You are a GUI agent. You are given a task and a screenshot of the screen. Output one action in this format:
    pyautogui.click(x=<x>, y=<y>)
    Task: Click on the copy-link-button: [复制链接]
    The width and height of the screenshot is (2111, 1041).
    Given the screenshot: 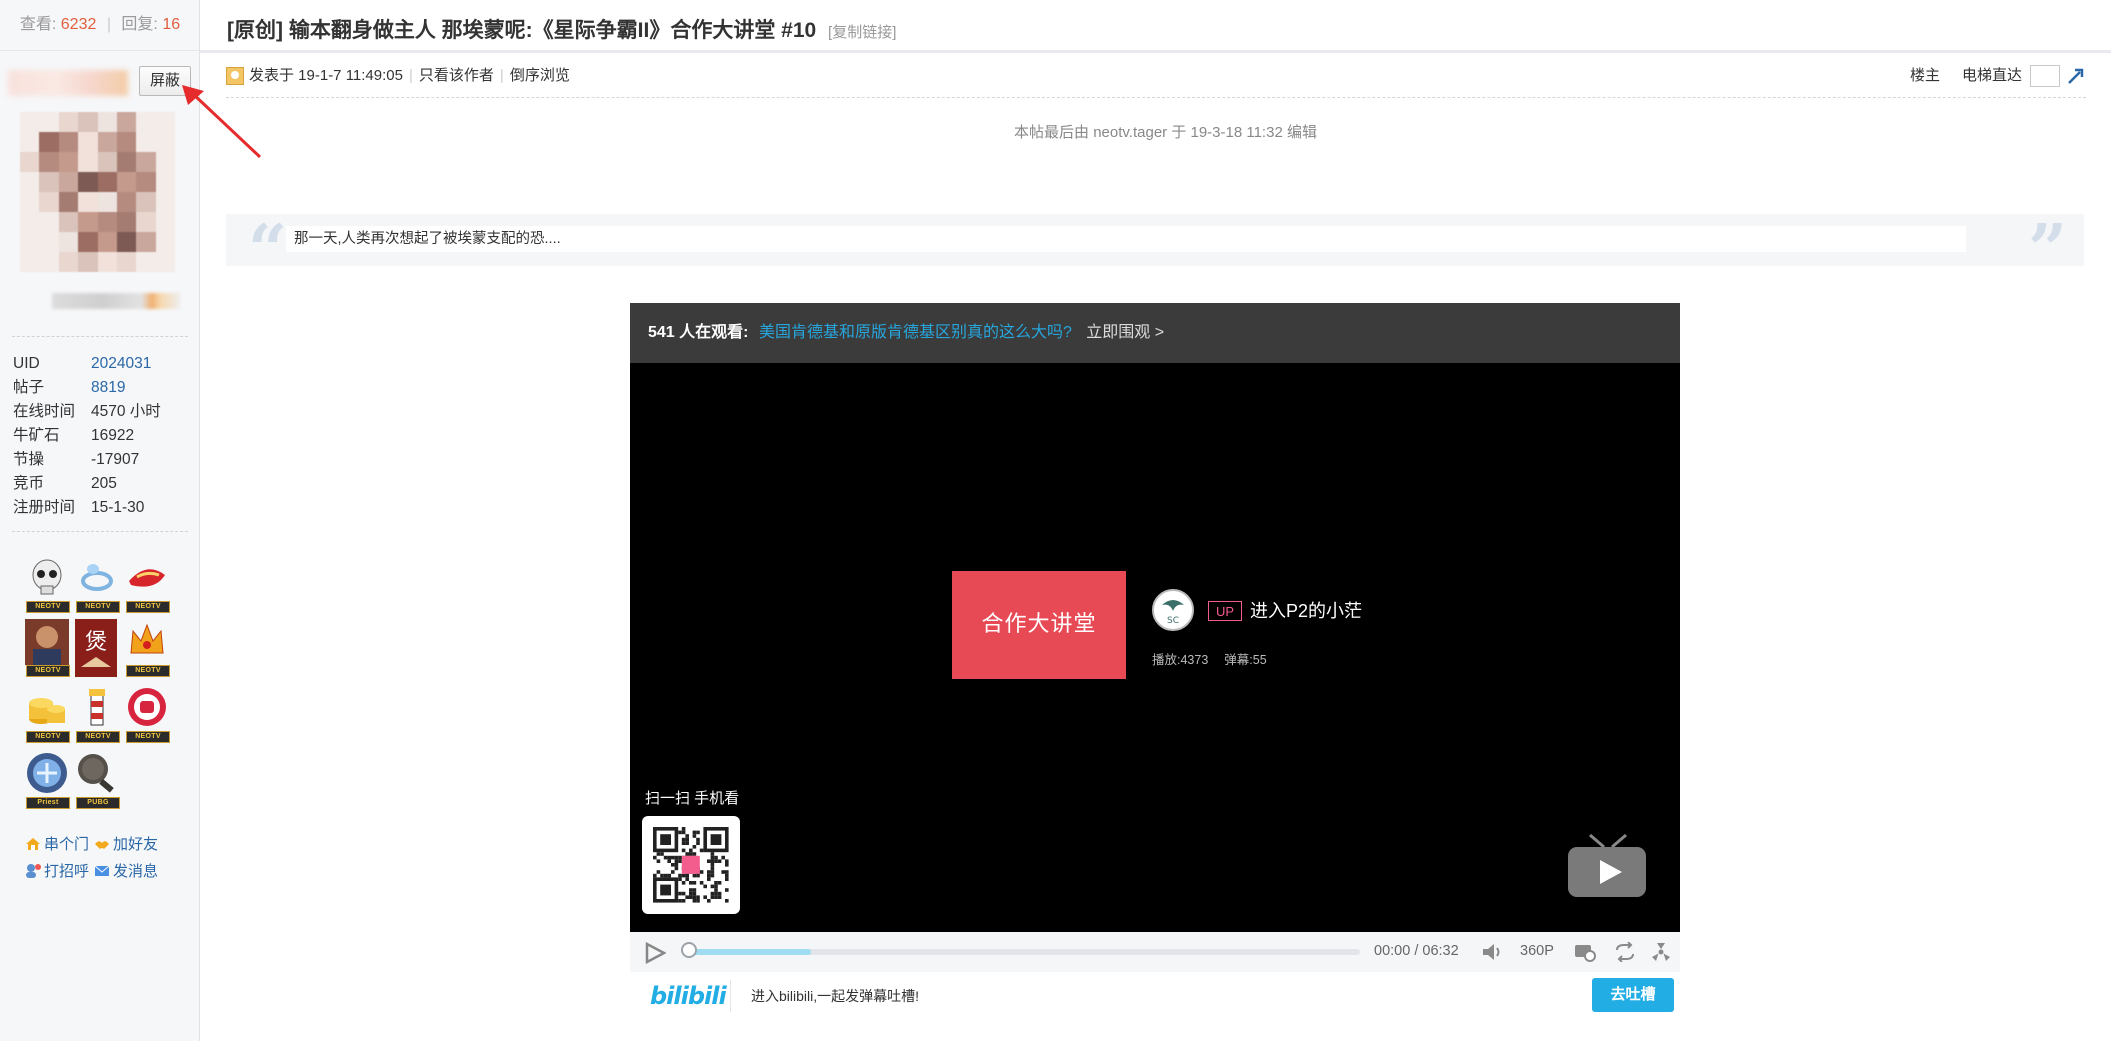 What is the action you would take?
    pyautogui.click(x=862, y=32)
    